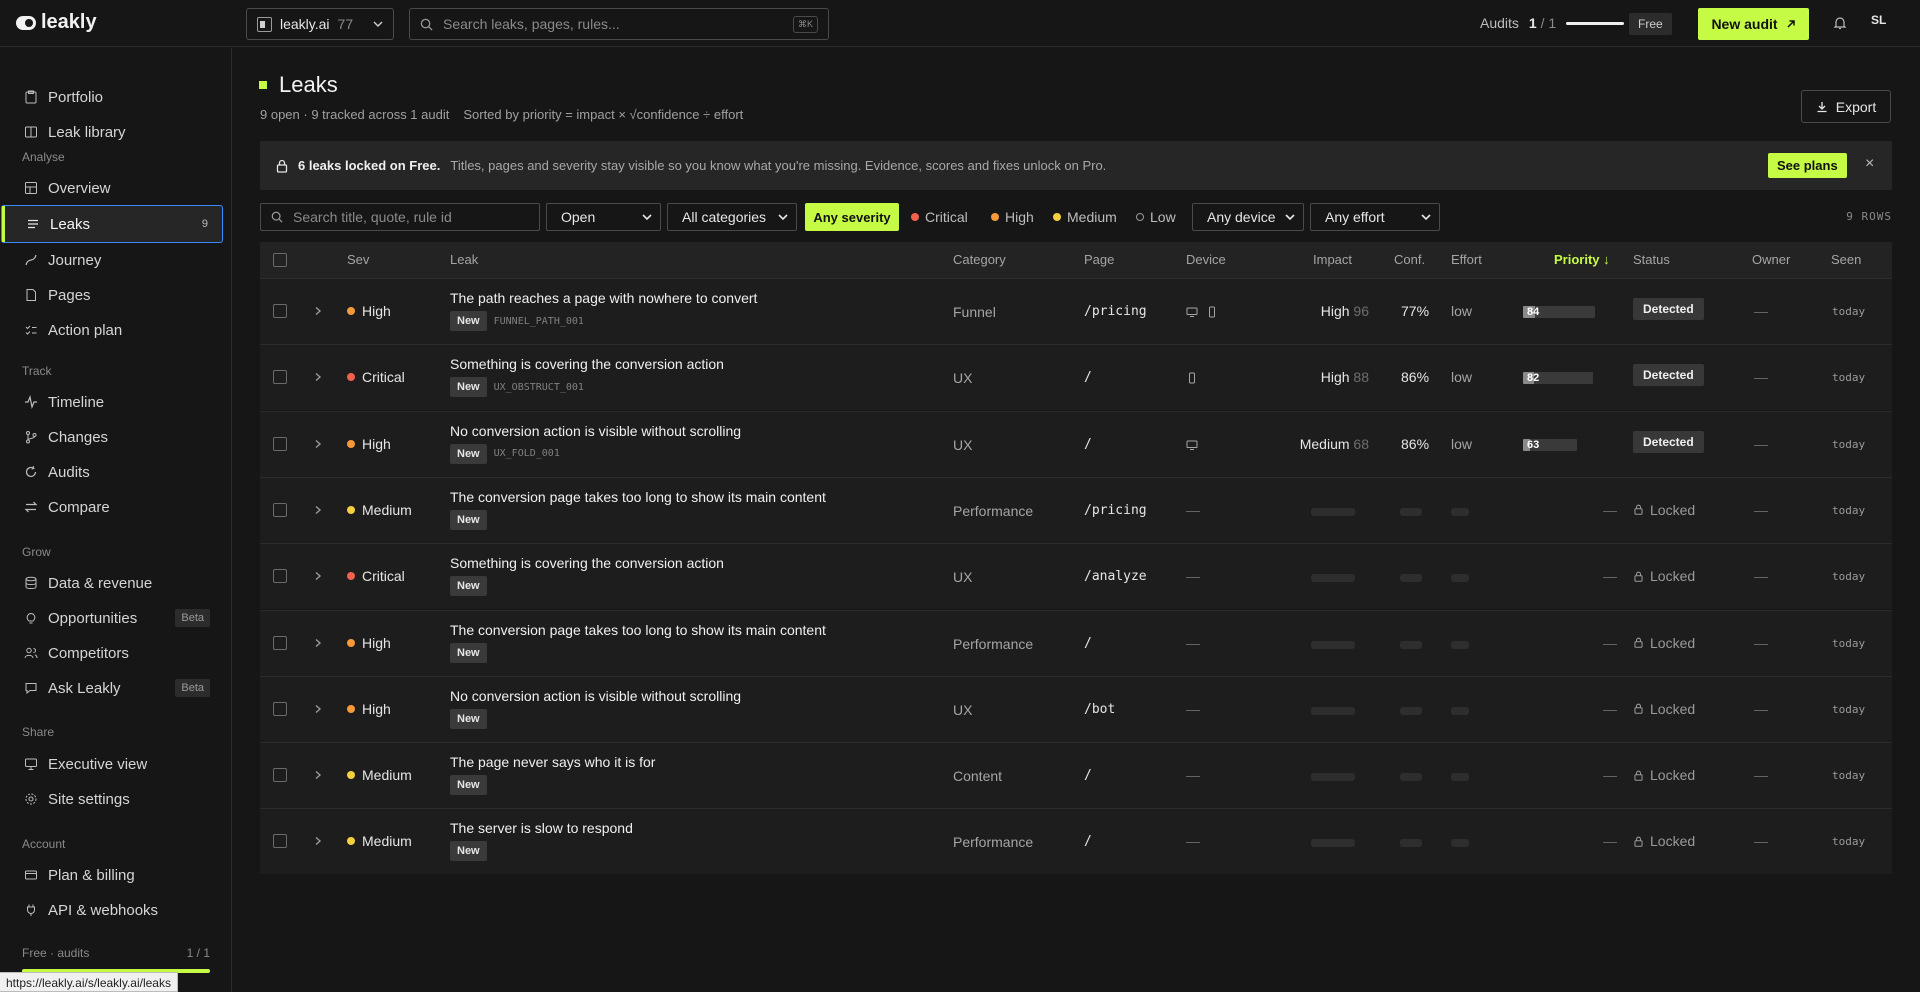 This screenshot has width=1920, height=992. What do you see at coordinates (112, 437) in the screenshot?
I see `sidebar-item-changes: Changes` at bounding box center [112, 437].